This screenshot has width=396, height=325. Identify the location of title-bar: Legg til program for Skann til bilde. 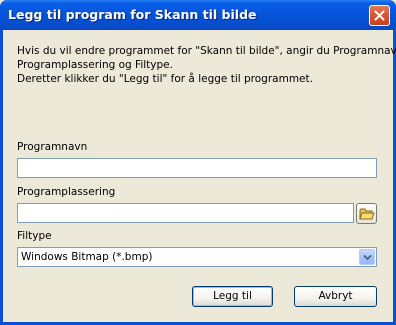
(198, 15).